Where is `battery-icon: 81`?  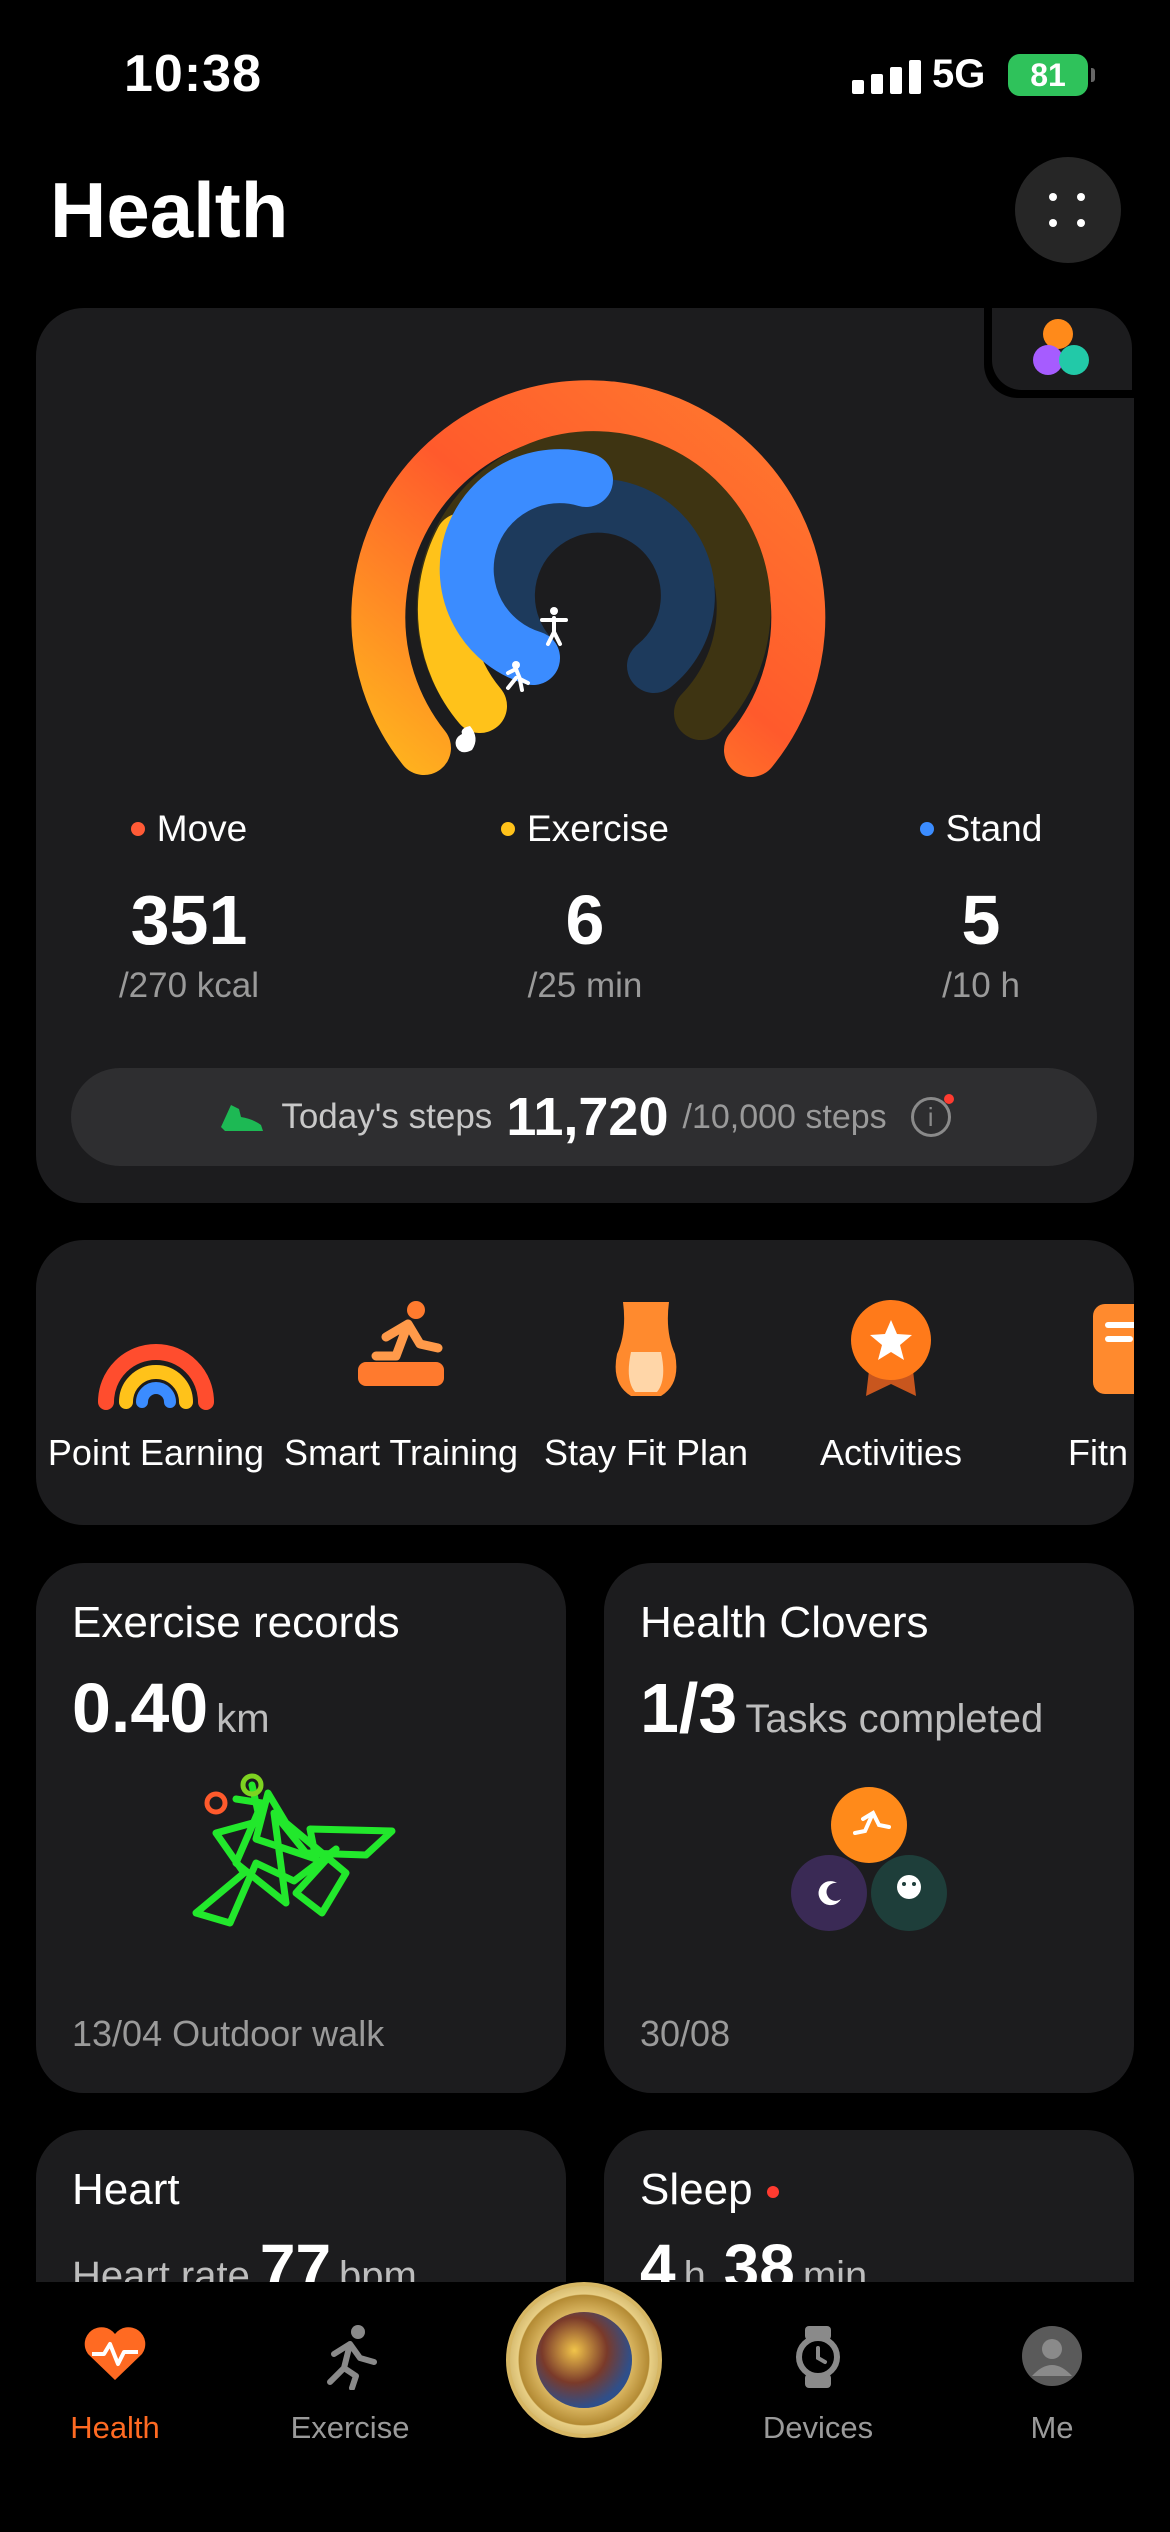 battery-icon: 81 is located at coordinates (1051, 75).